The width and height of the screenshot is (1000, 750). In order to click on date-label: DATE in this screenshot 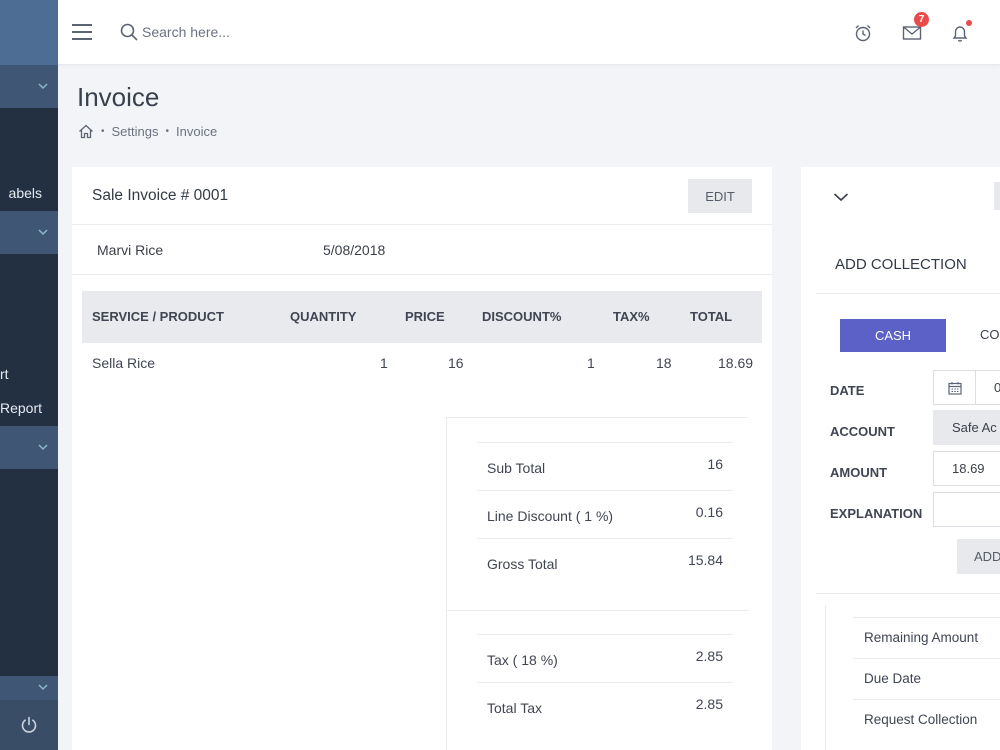, I will do `click(847, 390)`.